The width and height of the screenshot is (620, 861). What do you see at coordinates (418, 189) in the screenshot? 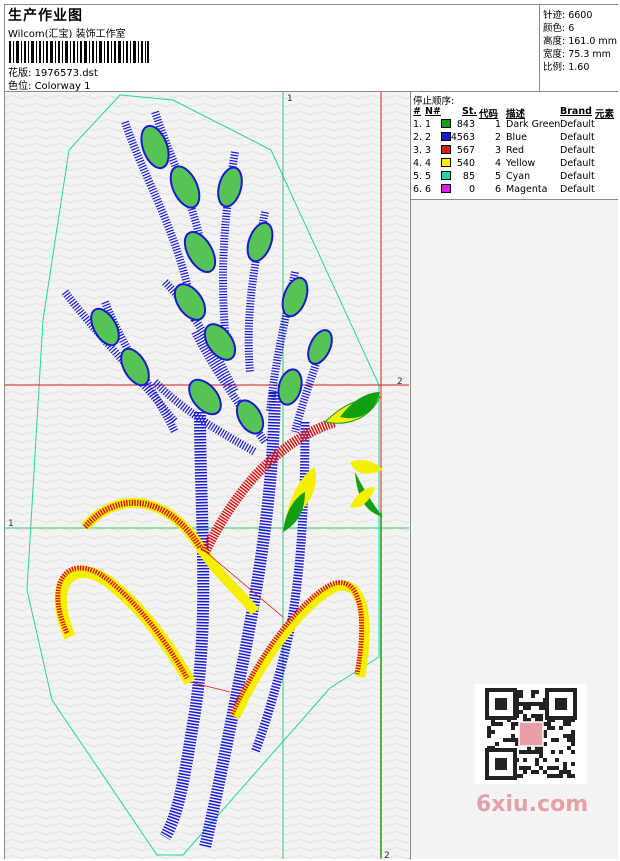
I see `cell-index: 6.` at bounding box center [418, 189].